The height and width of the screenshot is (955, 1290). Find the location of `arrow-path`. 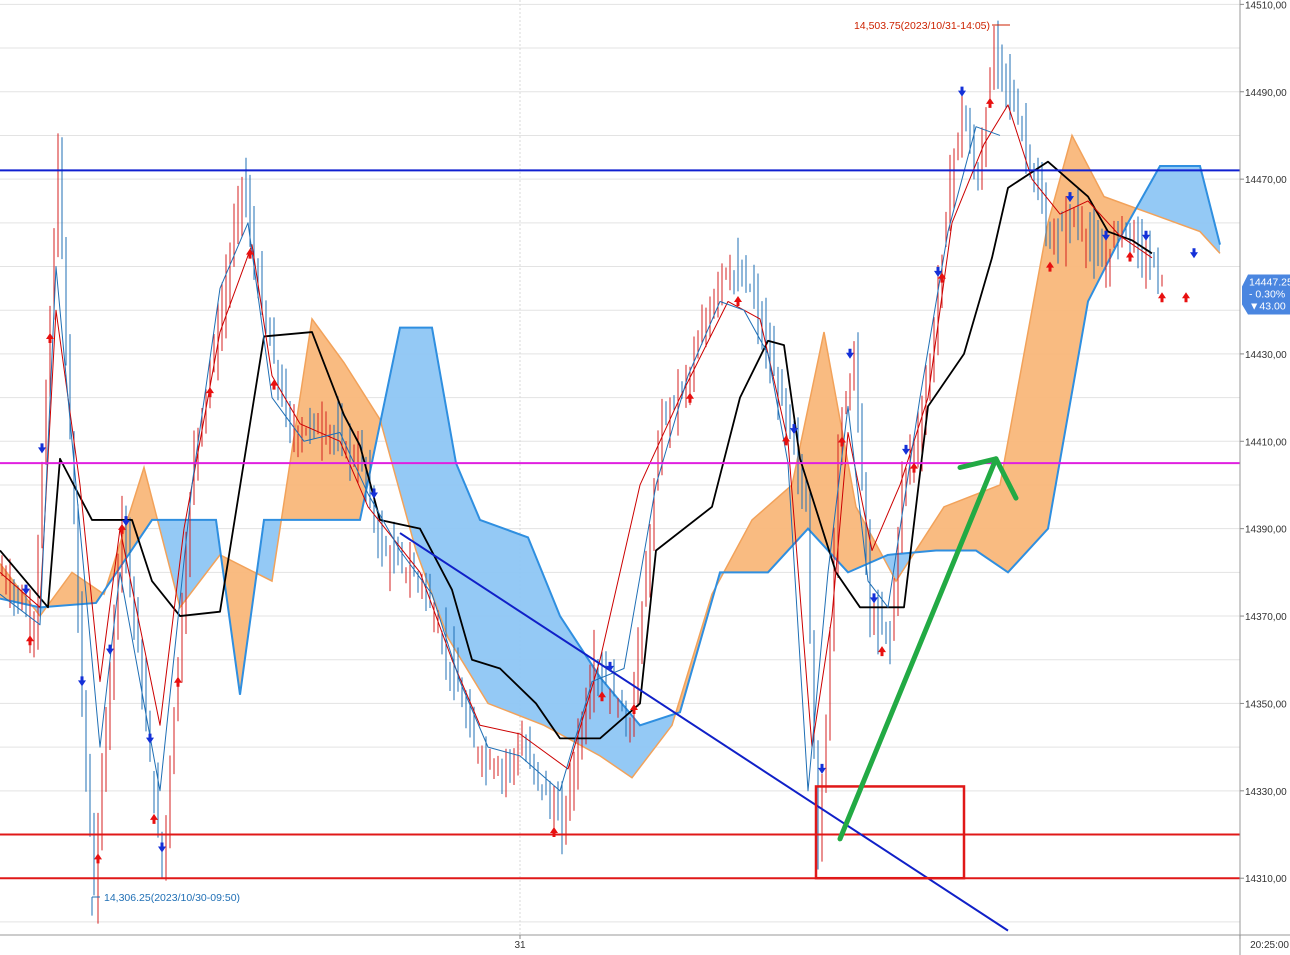

arrow-path is located at coordinates (918, 649).